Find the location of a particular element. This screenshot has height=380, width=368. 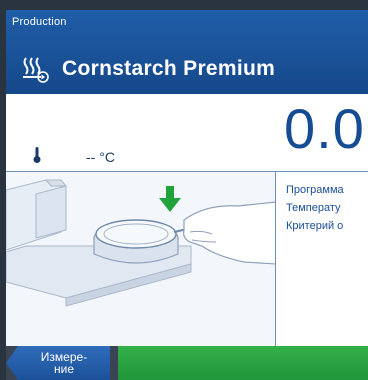

method-title: Cornstarch Premium is located at coordinates (169, 68).